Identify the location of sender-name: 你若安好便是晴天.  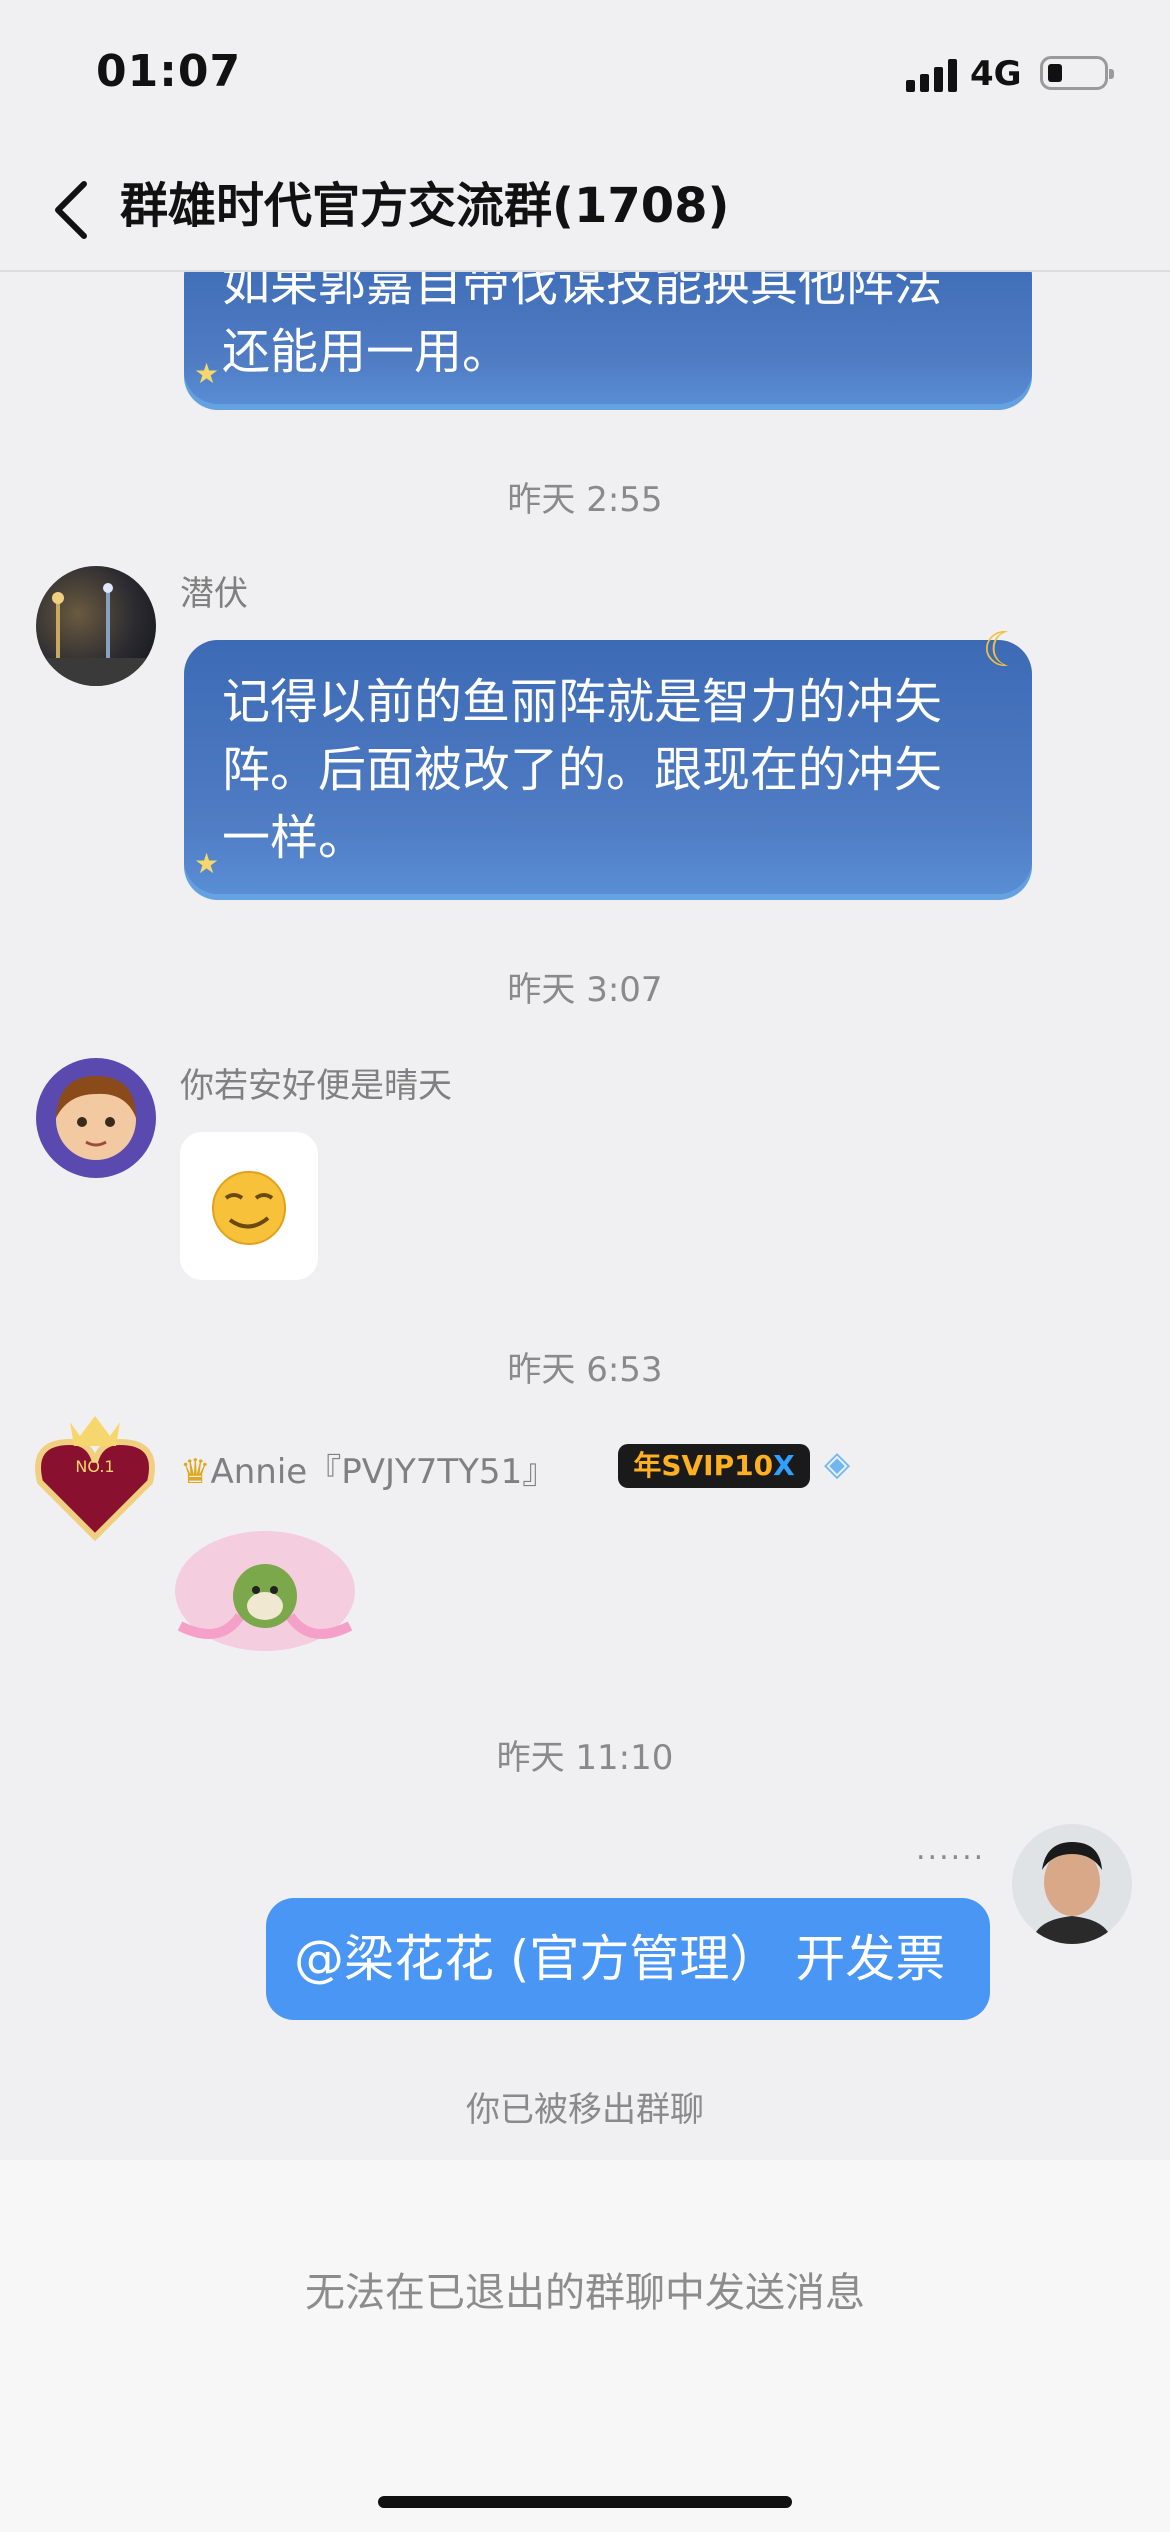
(316, 1086).